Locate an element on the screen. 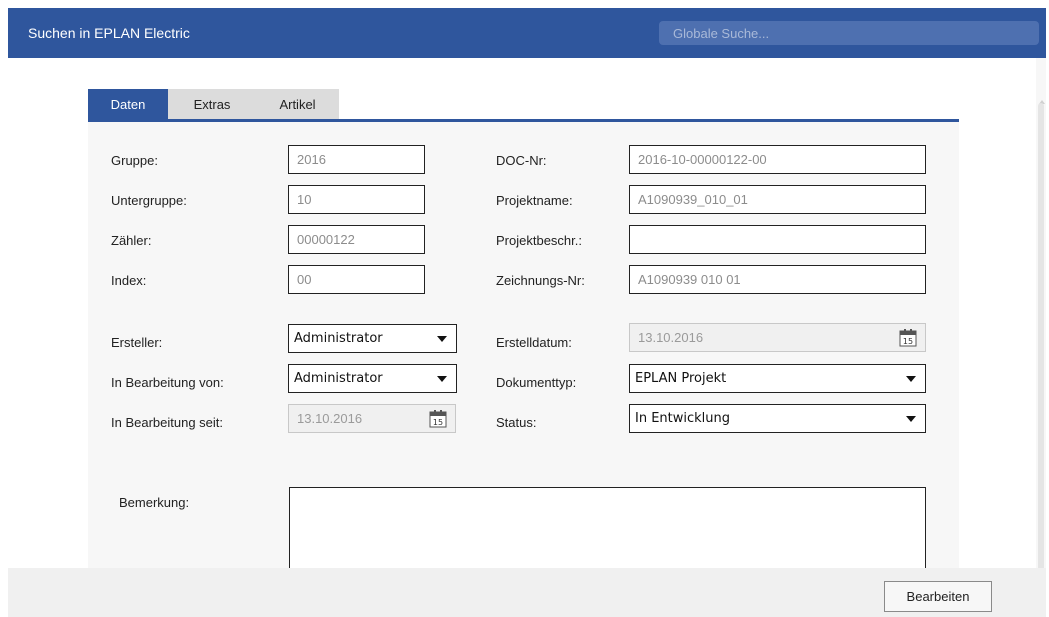  label-untergruppe: Untergruppe: is located at coordinates (149, 200).